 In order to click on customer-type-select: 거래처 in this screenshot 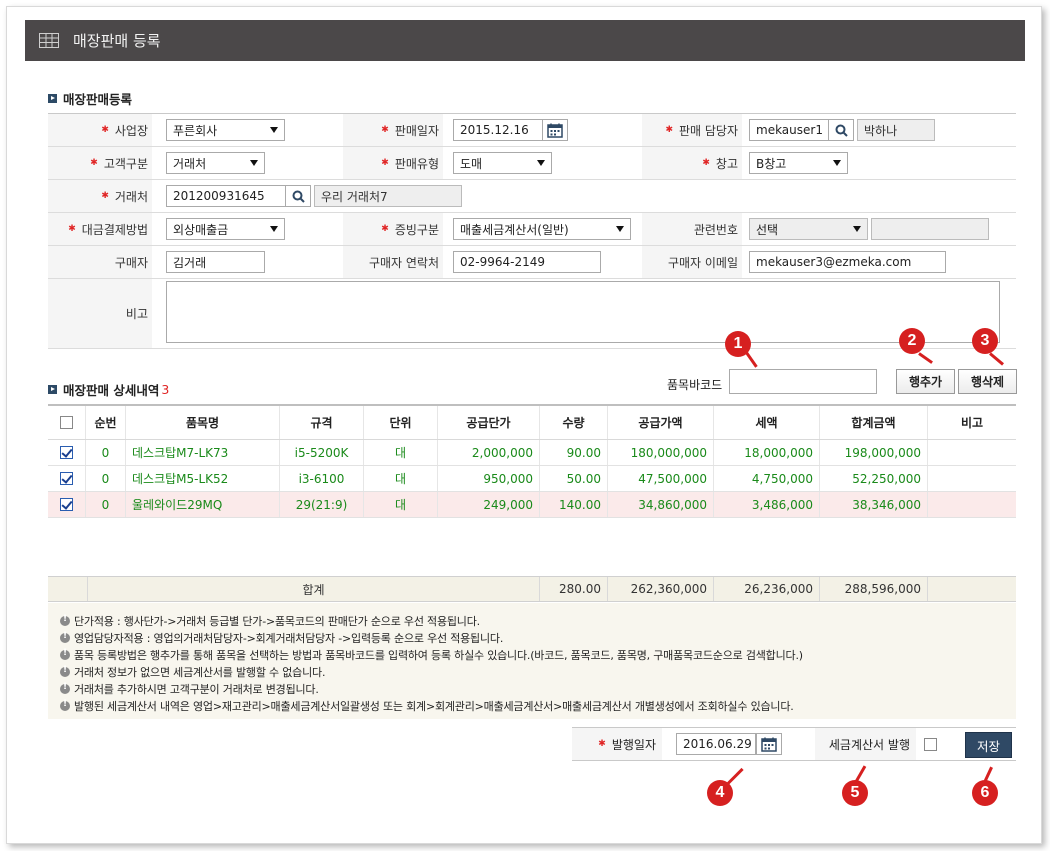, I will do `click(215, 163)`.